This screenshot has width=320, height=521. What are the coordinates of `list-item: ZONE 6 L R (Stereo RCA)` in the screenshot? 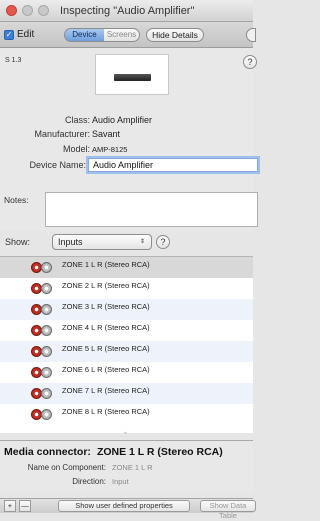 It's located at (126, 372).